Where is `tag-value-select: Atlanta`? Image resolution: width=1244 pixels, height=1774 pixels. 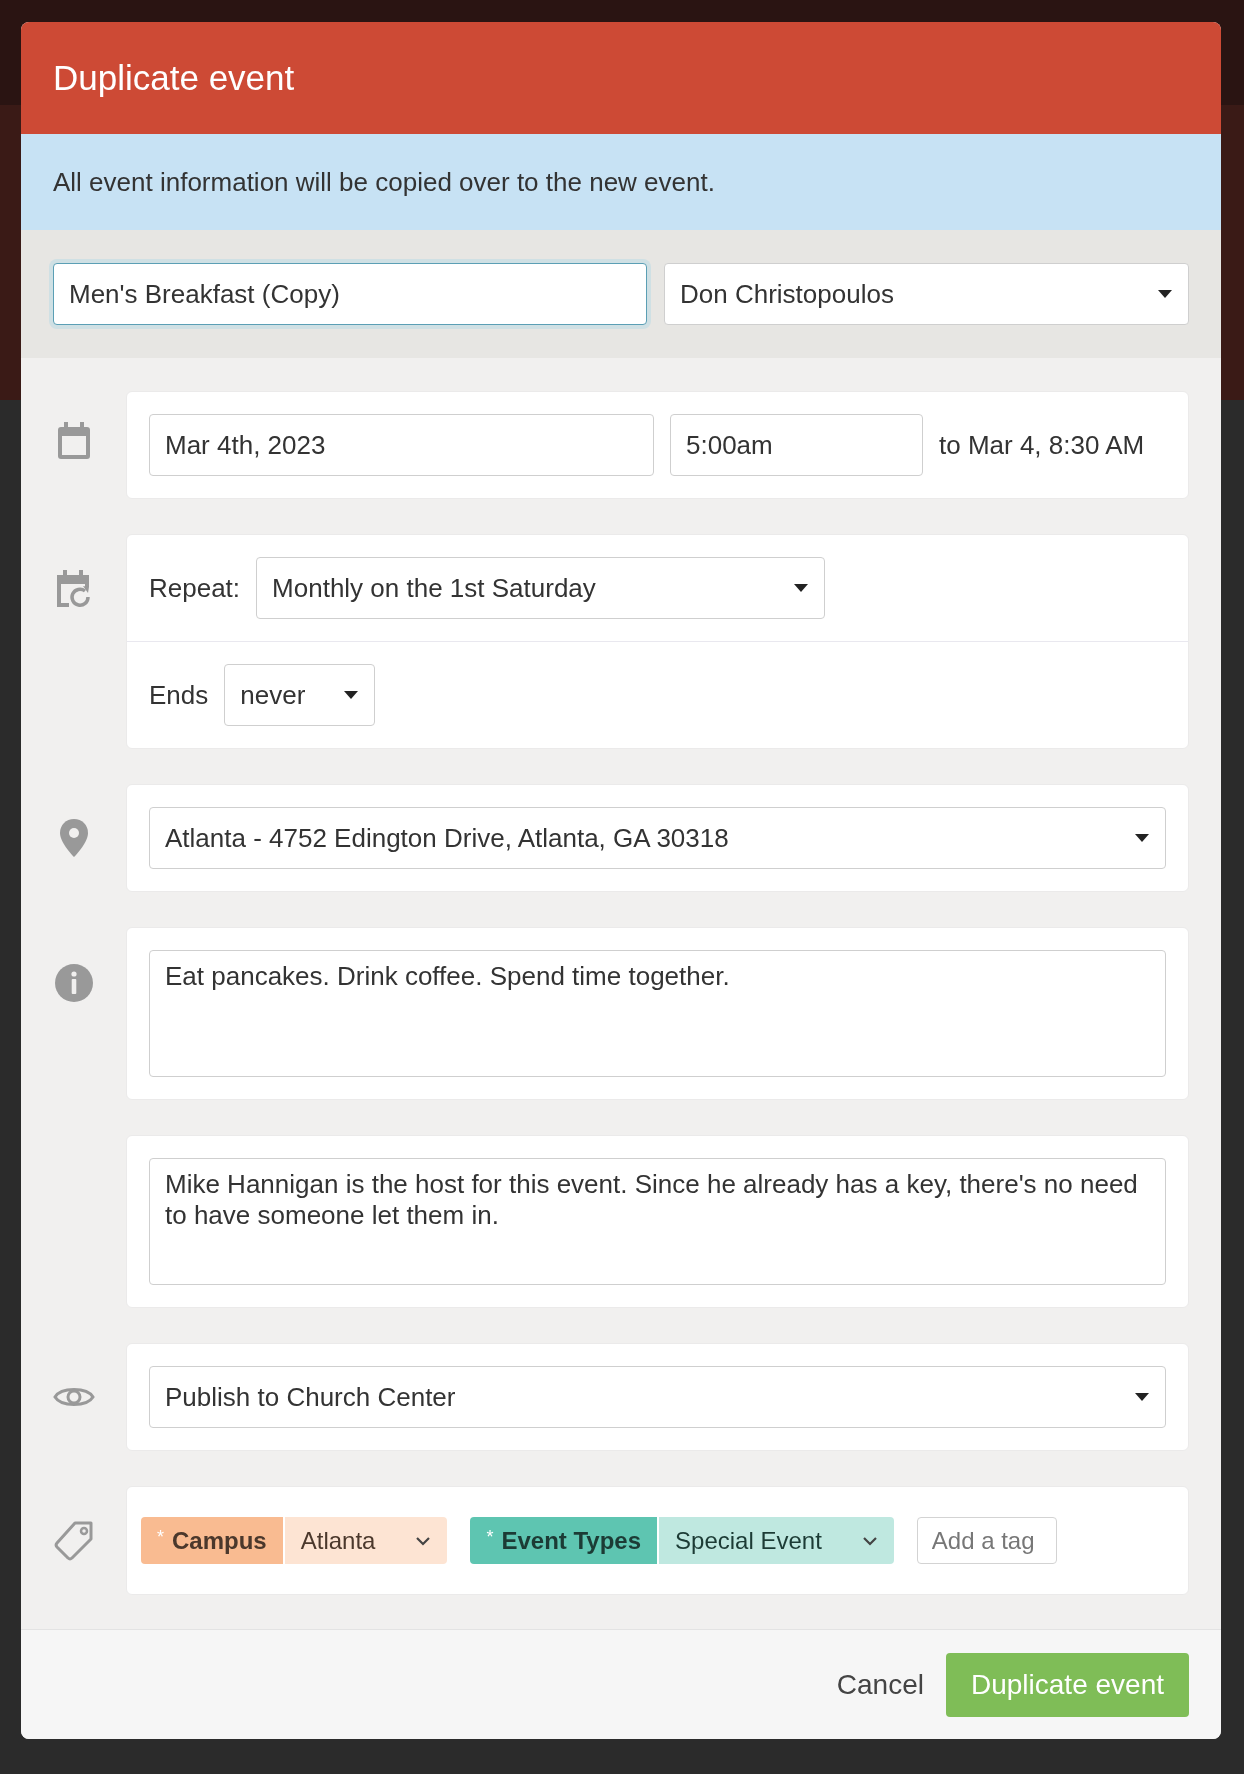 tag-value-select: Atlanta is located at coordinates (366, 1540).